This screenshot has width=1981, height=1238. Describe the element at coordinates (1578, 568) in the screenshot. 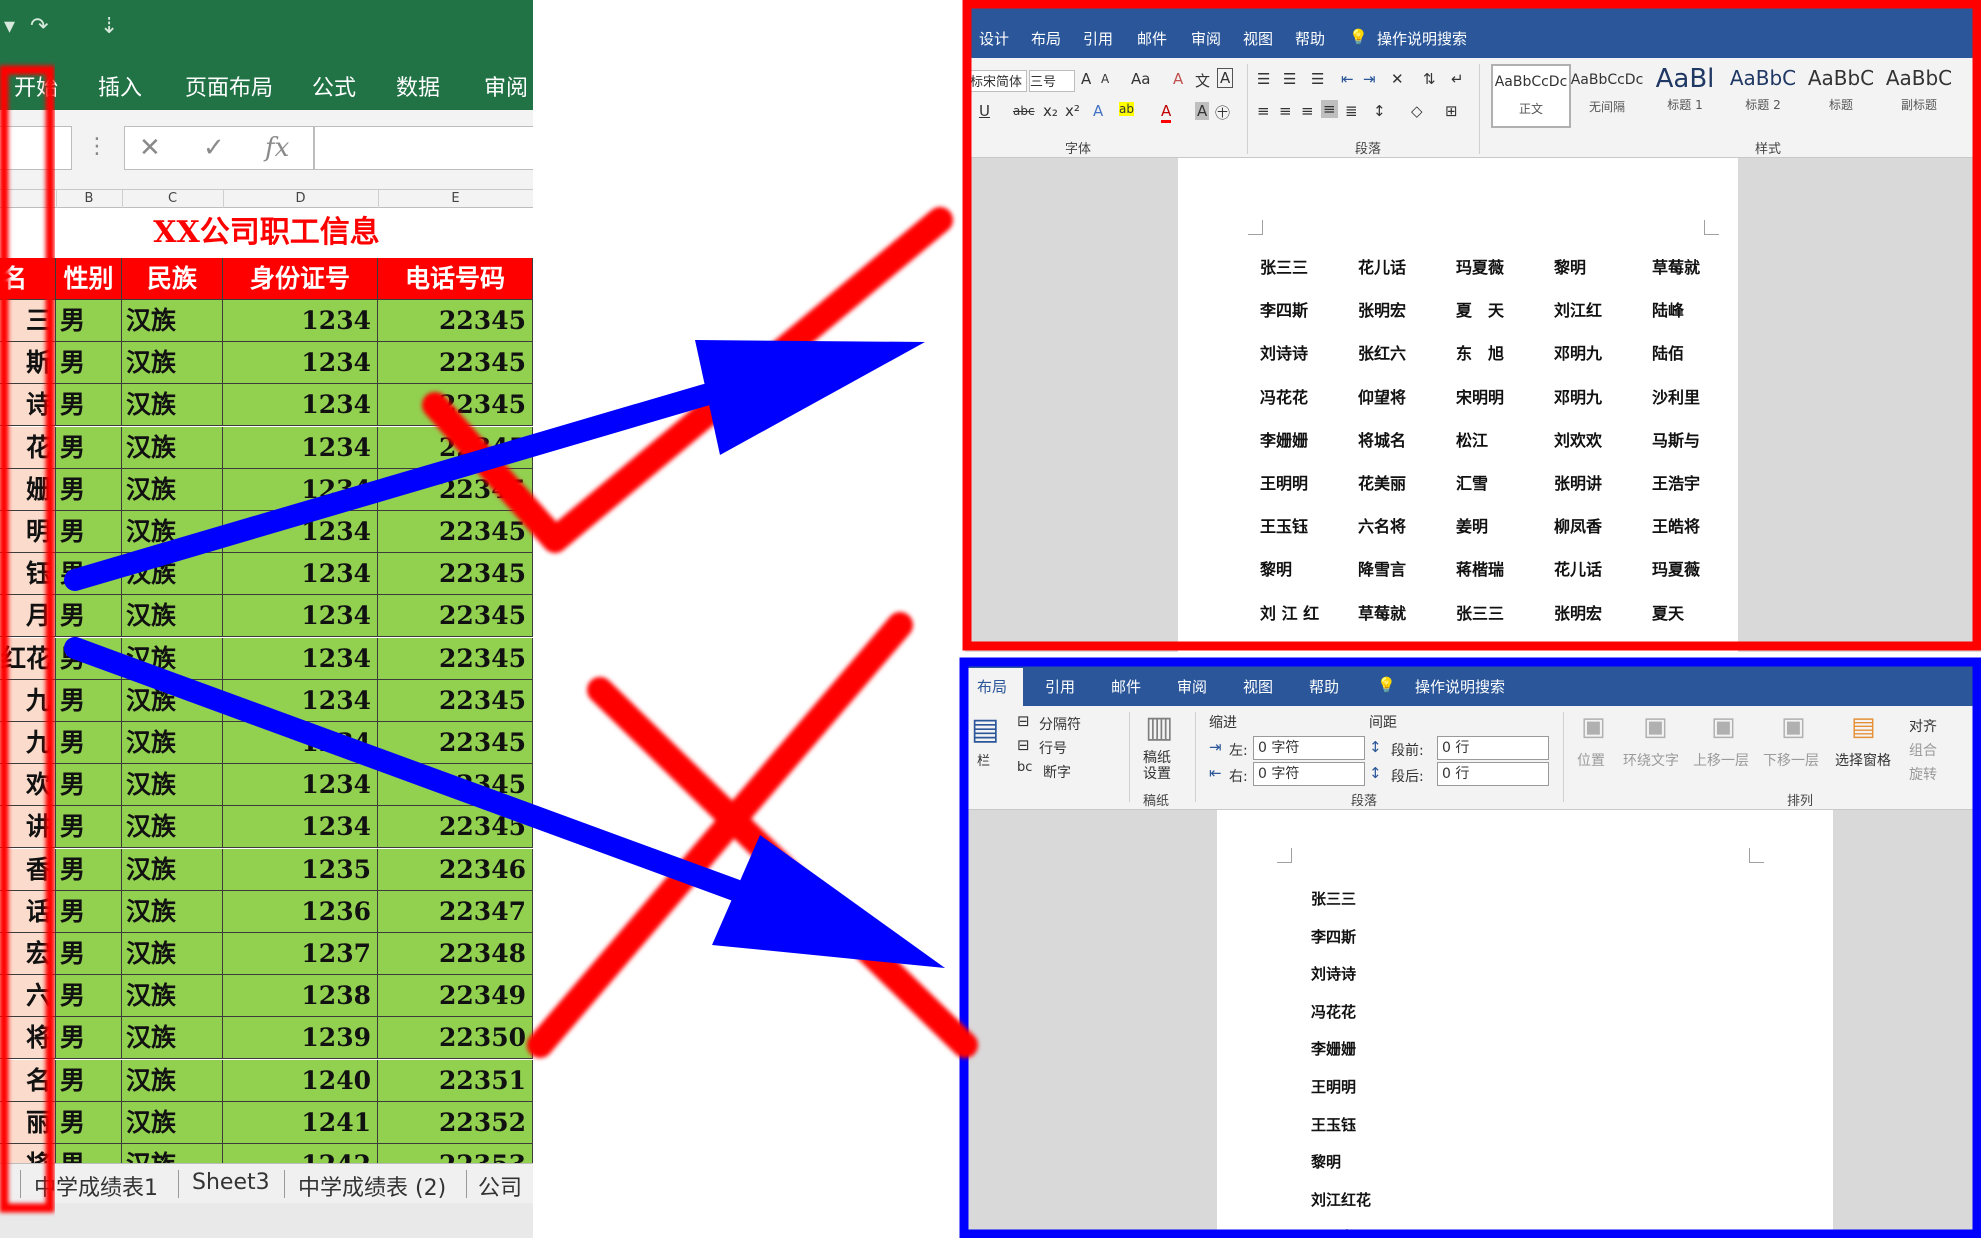

I see `table-cell-name: 花儿话` at that location.